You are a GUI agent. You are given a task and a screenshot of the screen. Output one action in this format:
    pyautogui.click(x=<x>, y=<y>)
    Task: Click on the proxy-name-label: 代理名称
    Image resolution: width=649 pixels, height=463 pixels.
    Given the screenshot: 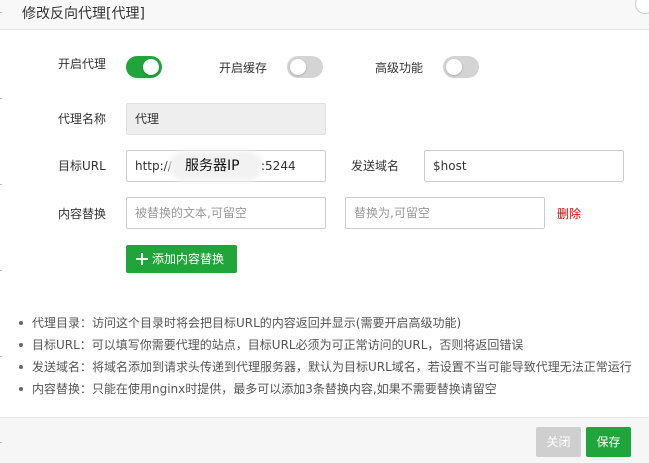 What is the action you would take?
    pyautogui.click(x=82, y=119)
    